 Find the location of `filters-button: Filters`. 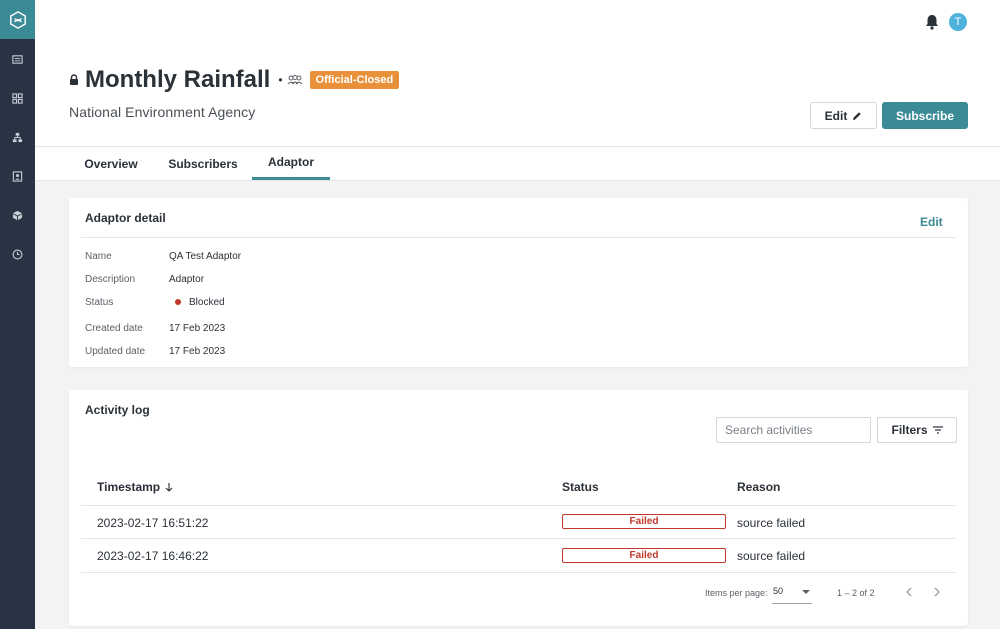

filters-button: Filters is located at coordinates (917, 430).